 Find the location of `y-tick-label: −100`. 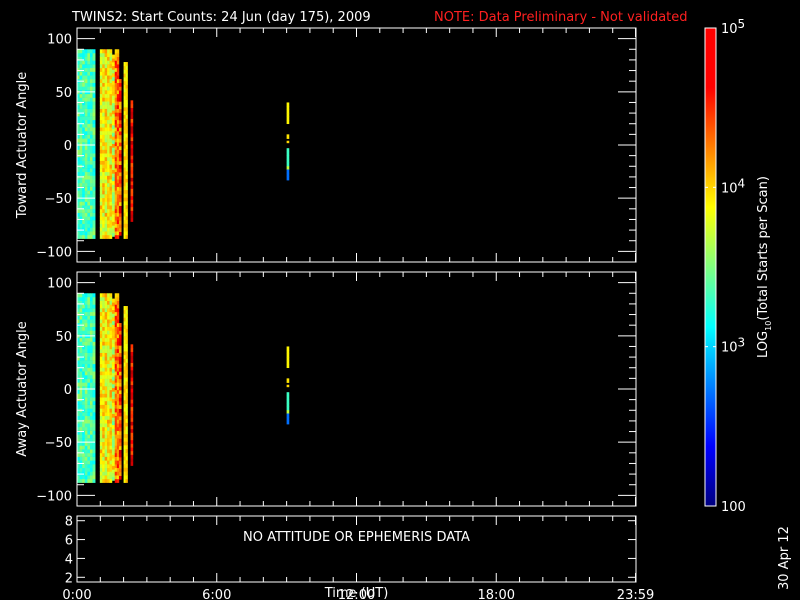

y-tick-label: −100 is located at coordinates (54, 252).